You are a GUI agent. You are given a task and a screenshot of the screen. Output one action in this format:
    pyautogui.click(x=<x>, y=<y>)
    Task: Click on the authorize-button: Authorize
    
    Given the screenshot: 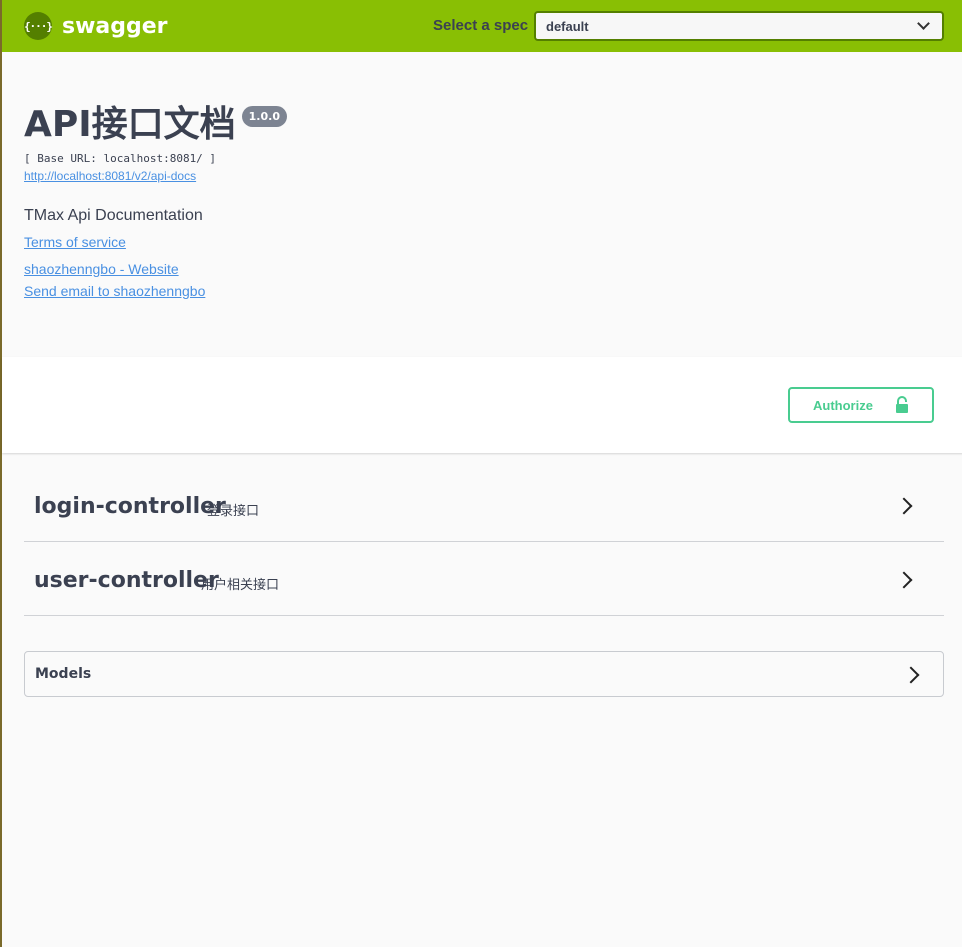 What is the action you would take?
    pyautogui.click(x=861, y=405)
    